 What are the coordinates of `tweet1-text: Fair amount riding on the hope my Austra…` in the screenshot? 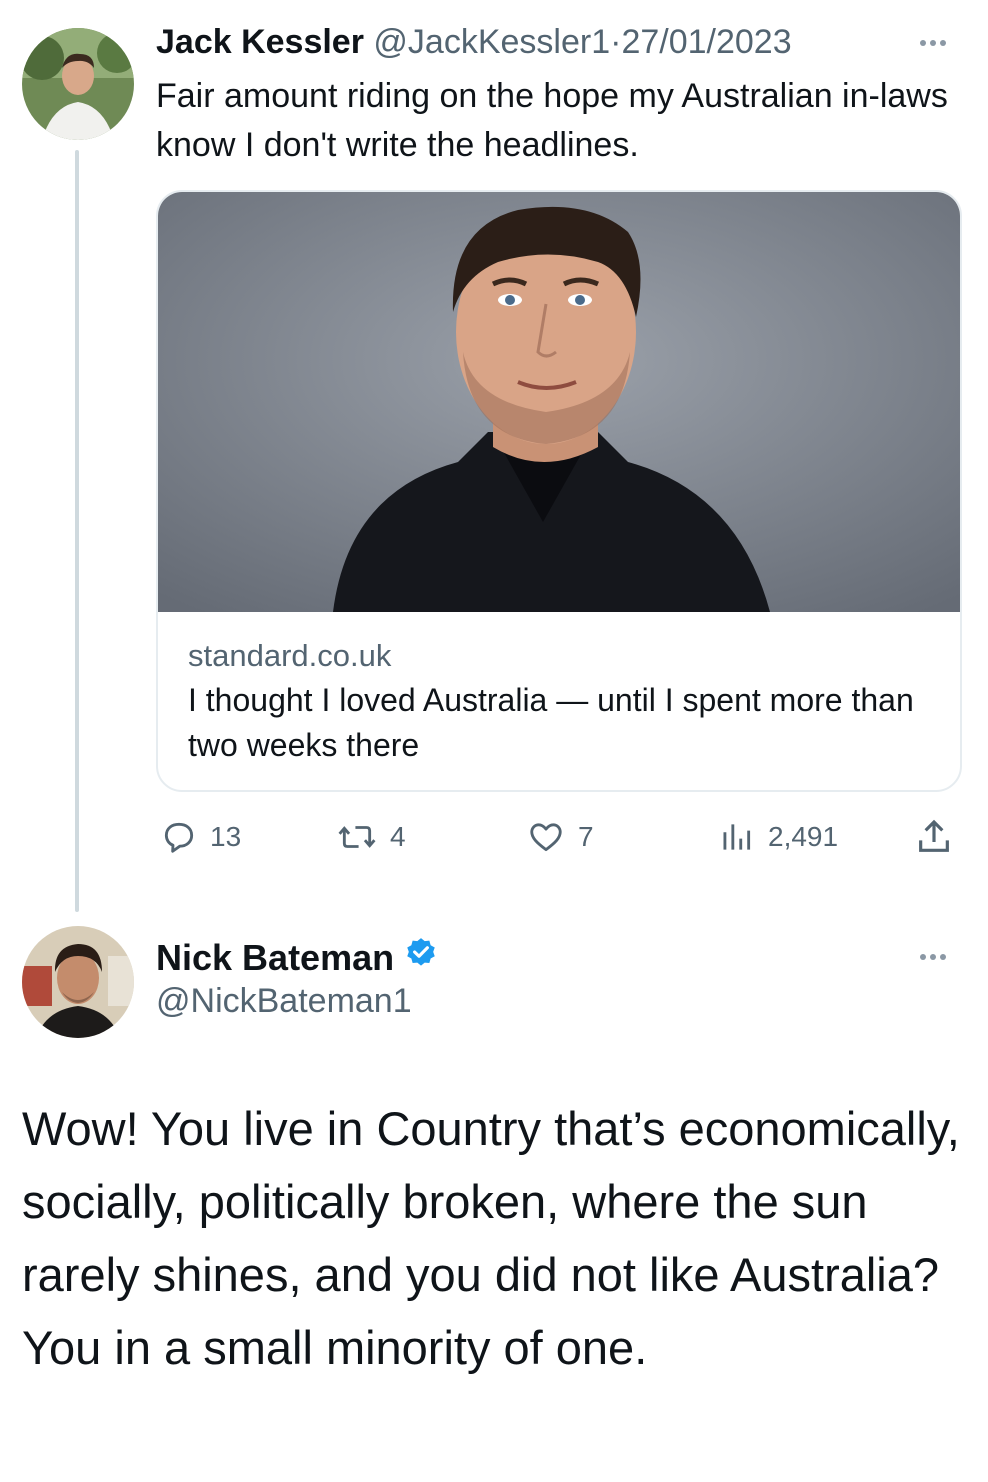 It's located at (552, 120).